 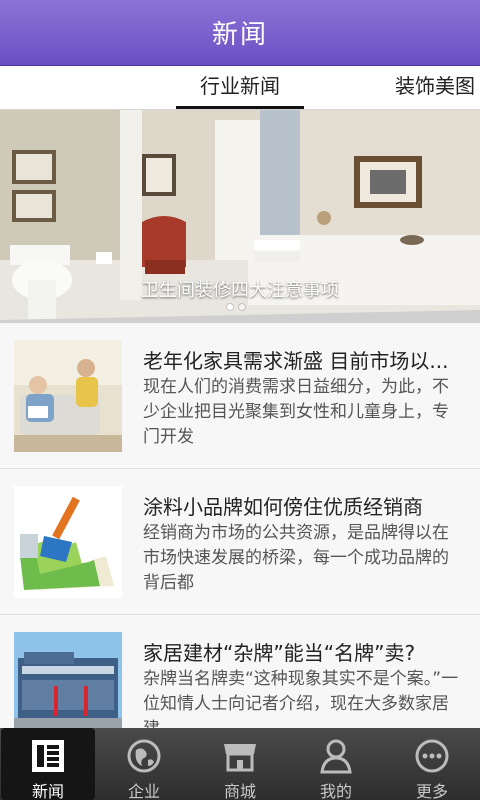 What do you see at coordinates (144, 756) in the screenshot?
I see `globe-icon` at bounding box center [144, 756].